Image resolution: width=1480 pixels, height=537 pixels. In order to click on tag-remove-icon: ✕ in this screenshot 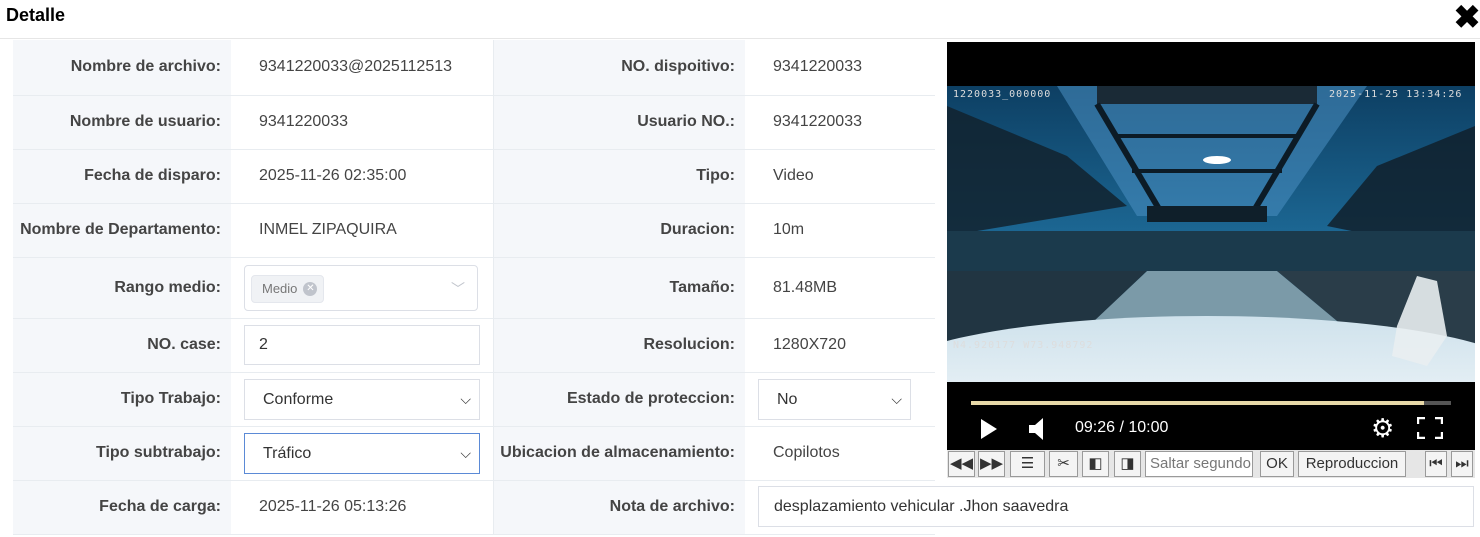, I will do `click(310, 289)`.